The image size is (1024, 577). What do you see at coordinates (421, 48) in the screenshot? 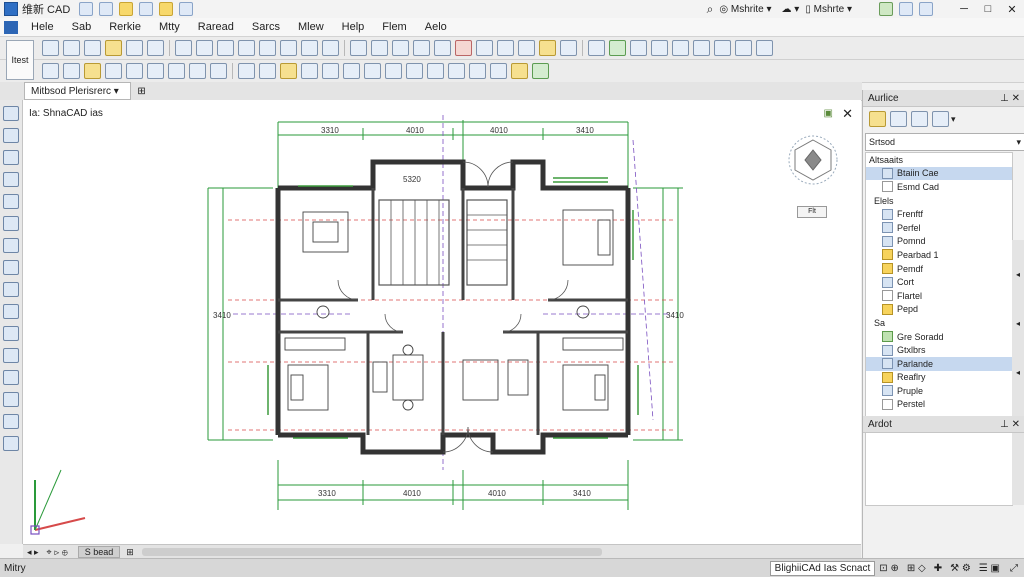
I see `array-tool-icon` at bounding box center [421, 48].